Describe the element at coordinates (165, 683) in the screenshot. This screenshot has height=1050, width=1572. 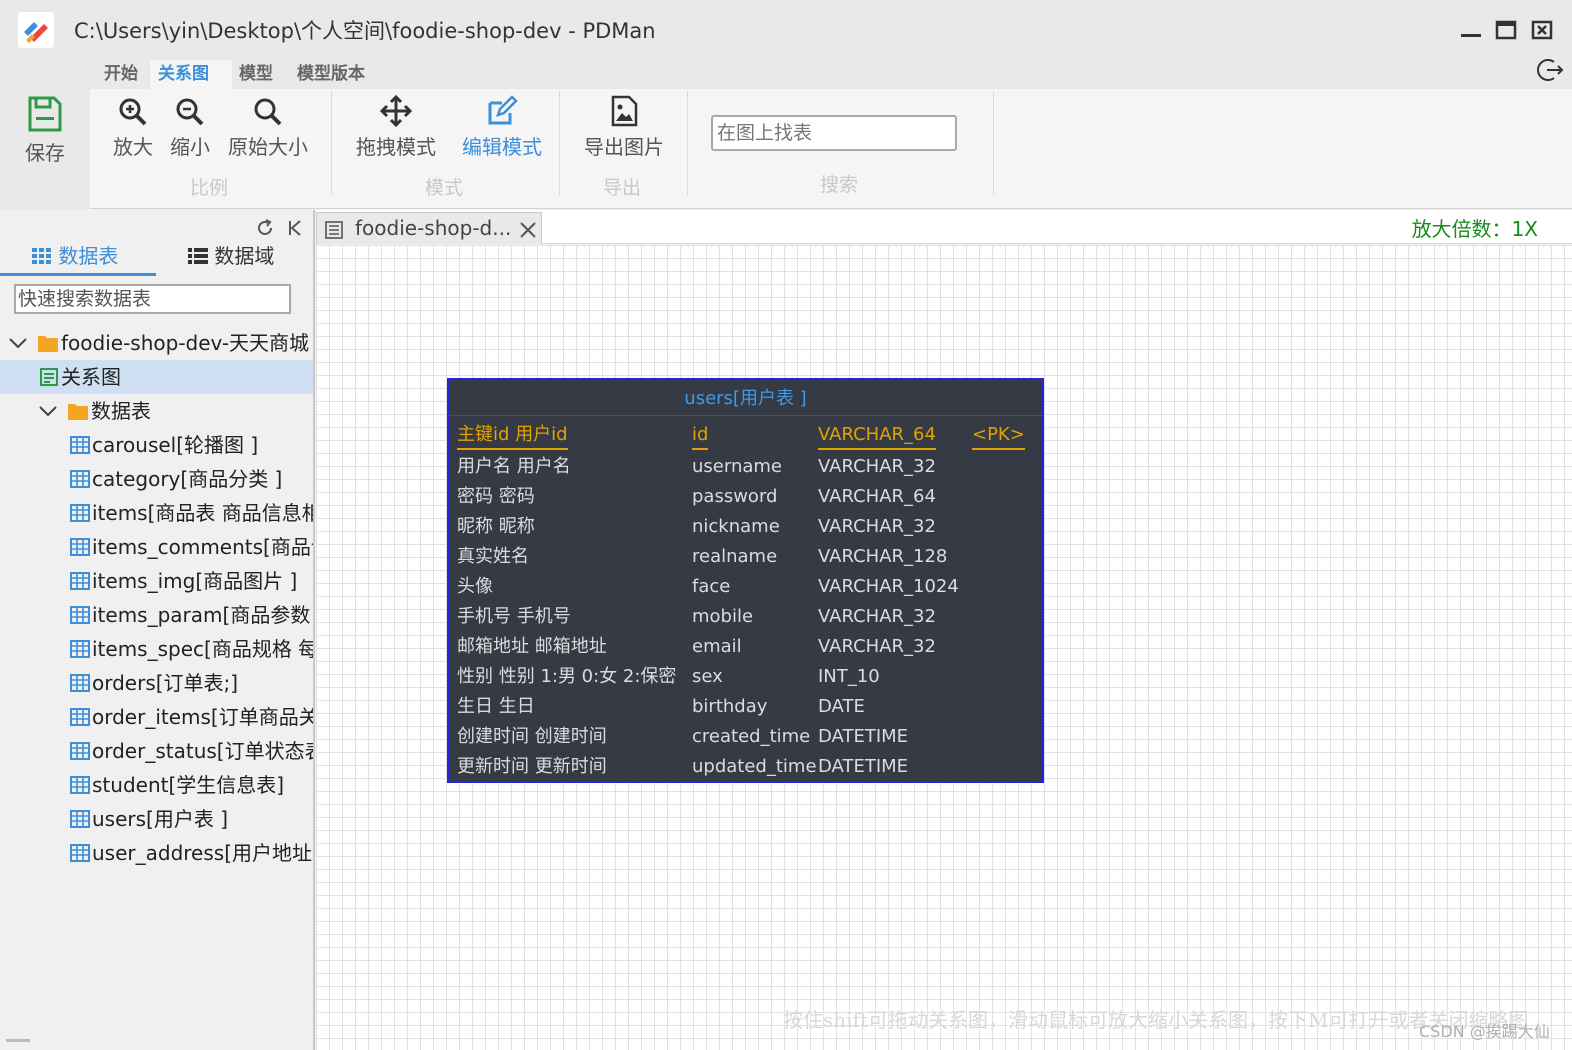
I see `tree-table-label: orders[订单表;]` at that location.